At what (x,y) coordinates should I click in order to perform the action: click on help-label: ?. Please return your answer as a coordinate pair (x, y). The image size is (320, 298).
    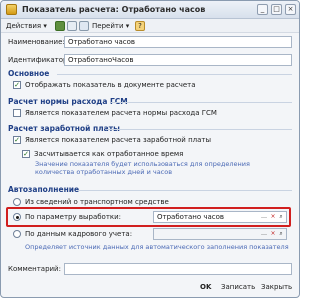
    Looking at the image, I should click on (140, 26).